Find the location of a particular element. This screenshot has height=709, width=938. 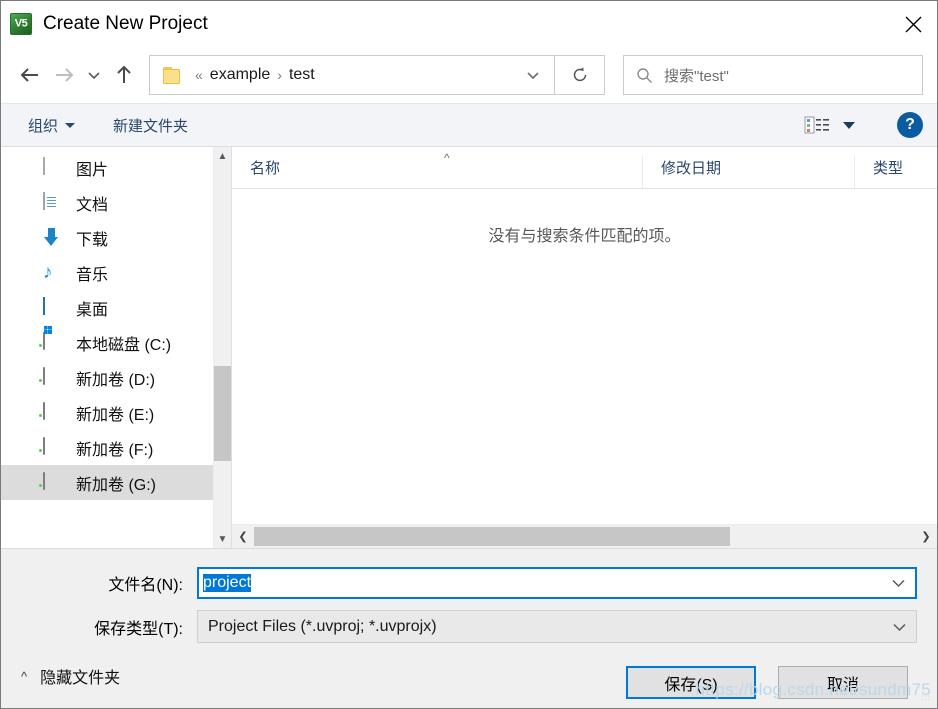

filename-dropdown-button is located at coordinates (898, 583).